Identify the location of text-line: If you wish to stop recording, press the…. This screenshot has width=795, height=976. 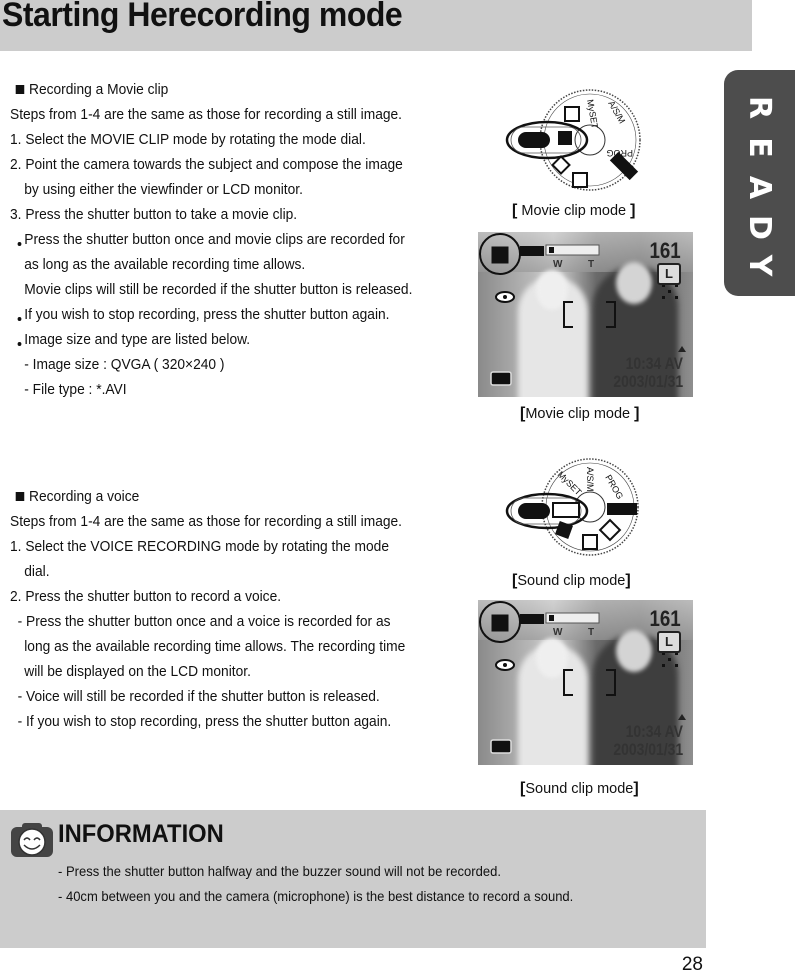
(211, 315).